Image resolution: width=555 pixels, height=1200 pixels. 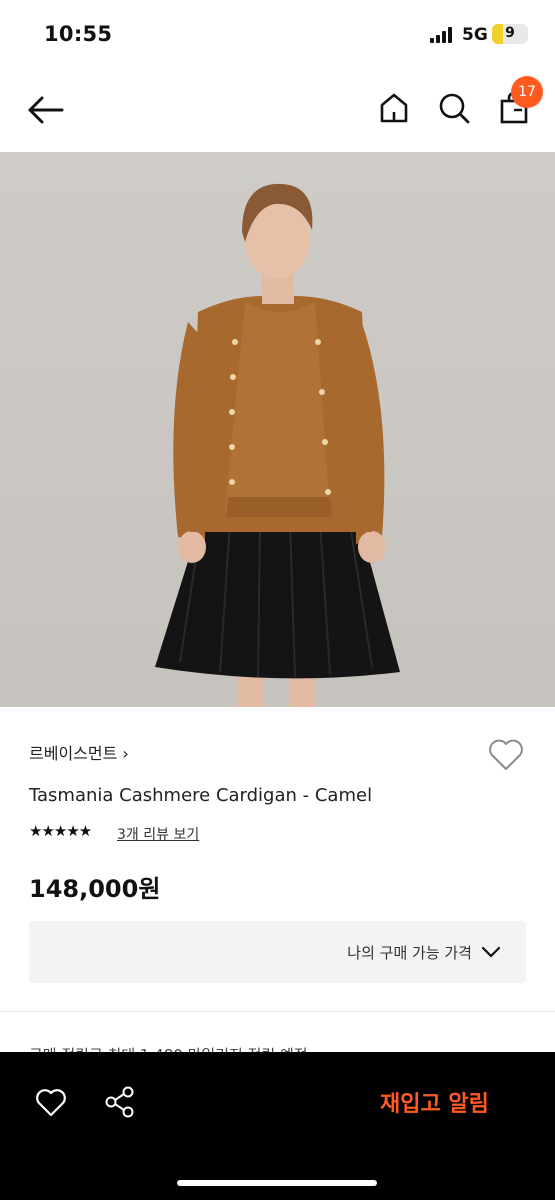 I want to click on network-type: 5G, so click(x=475, y=35).